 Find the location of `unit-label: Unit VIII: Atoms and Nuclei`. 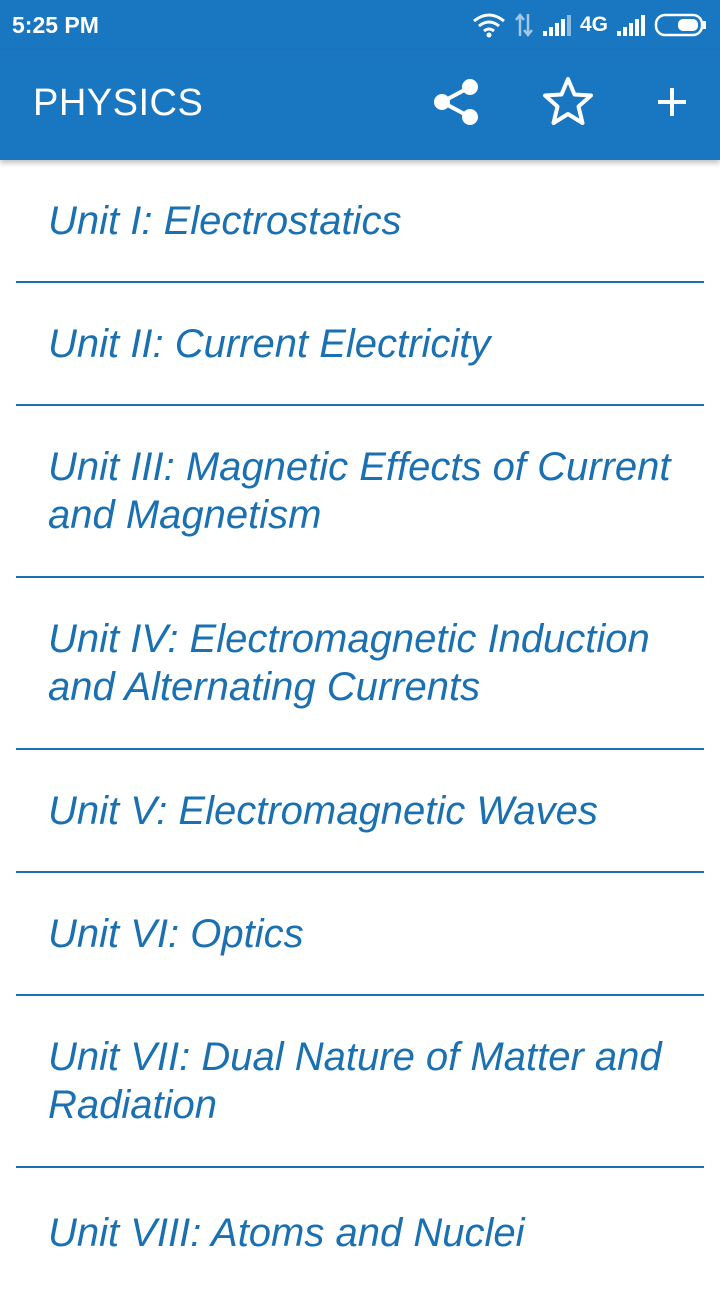

unit-label: Unit VIII: Atoms and Nuclei is located at coordinates (286, 1233).